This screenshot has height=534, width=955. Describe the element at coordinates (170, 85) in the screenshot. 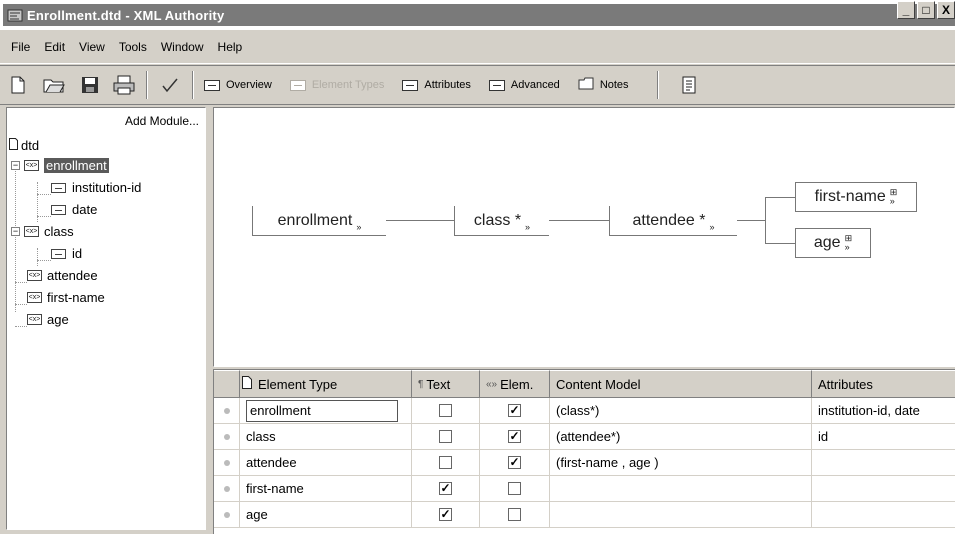

I see `validate-check-icon` at that location.